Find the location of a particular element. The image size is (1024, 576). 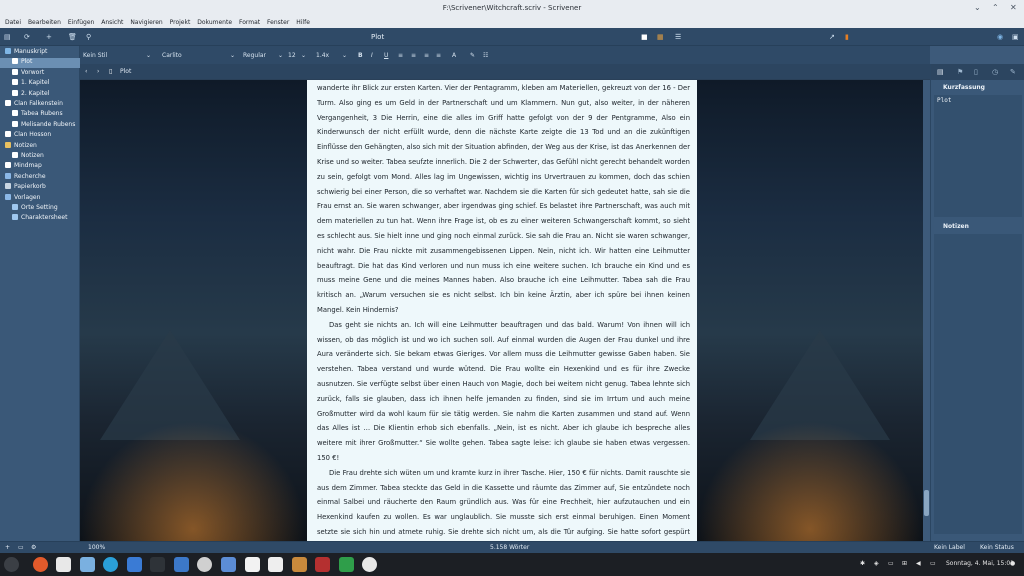

binder-item: 1. Kapitel is located at coordinates (40, 84).